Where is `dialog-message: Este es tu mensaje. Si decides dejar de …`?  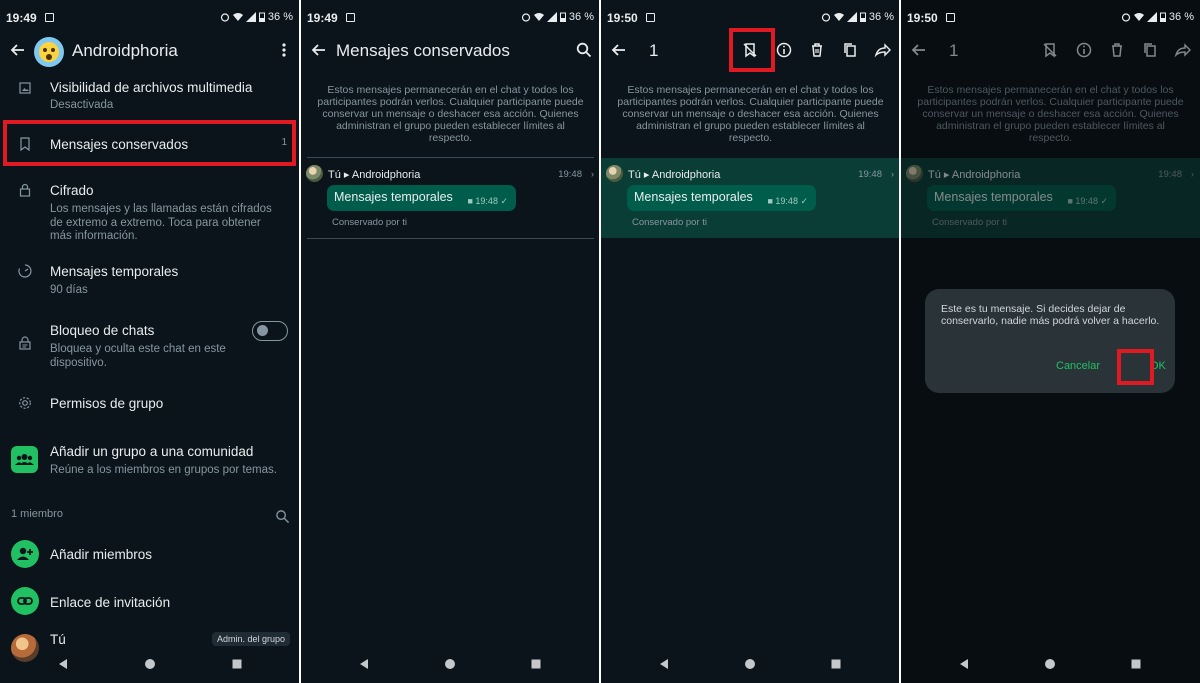
dialog-message: Este es tu mensaje. Si decides dejar de … is located at coordinates (1050, 315).